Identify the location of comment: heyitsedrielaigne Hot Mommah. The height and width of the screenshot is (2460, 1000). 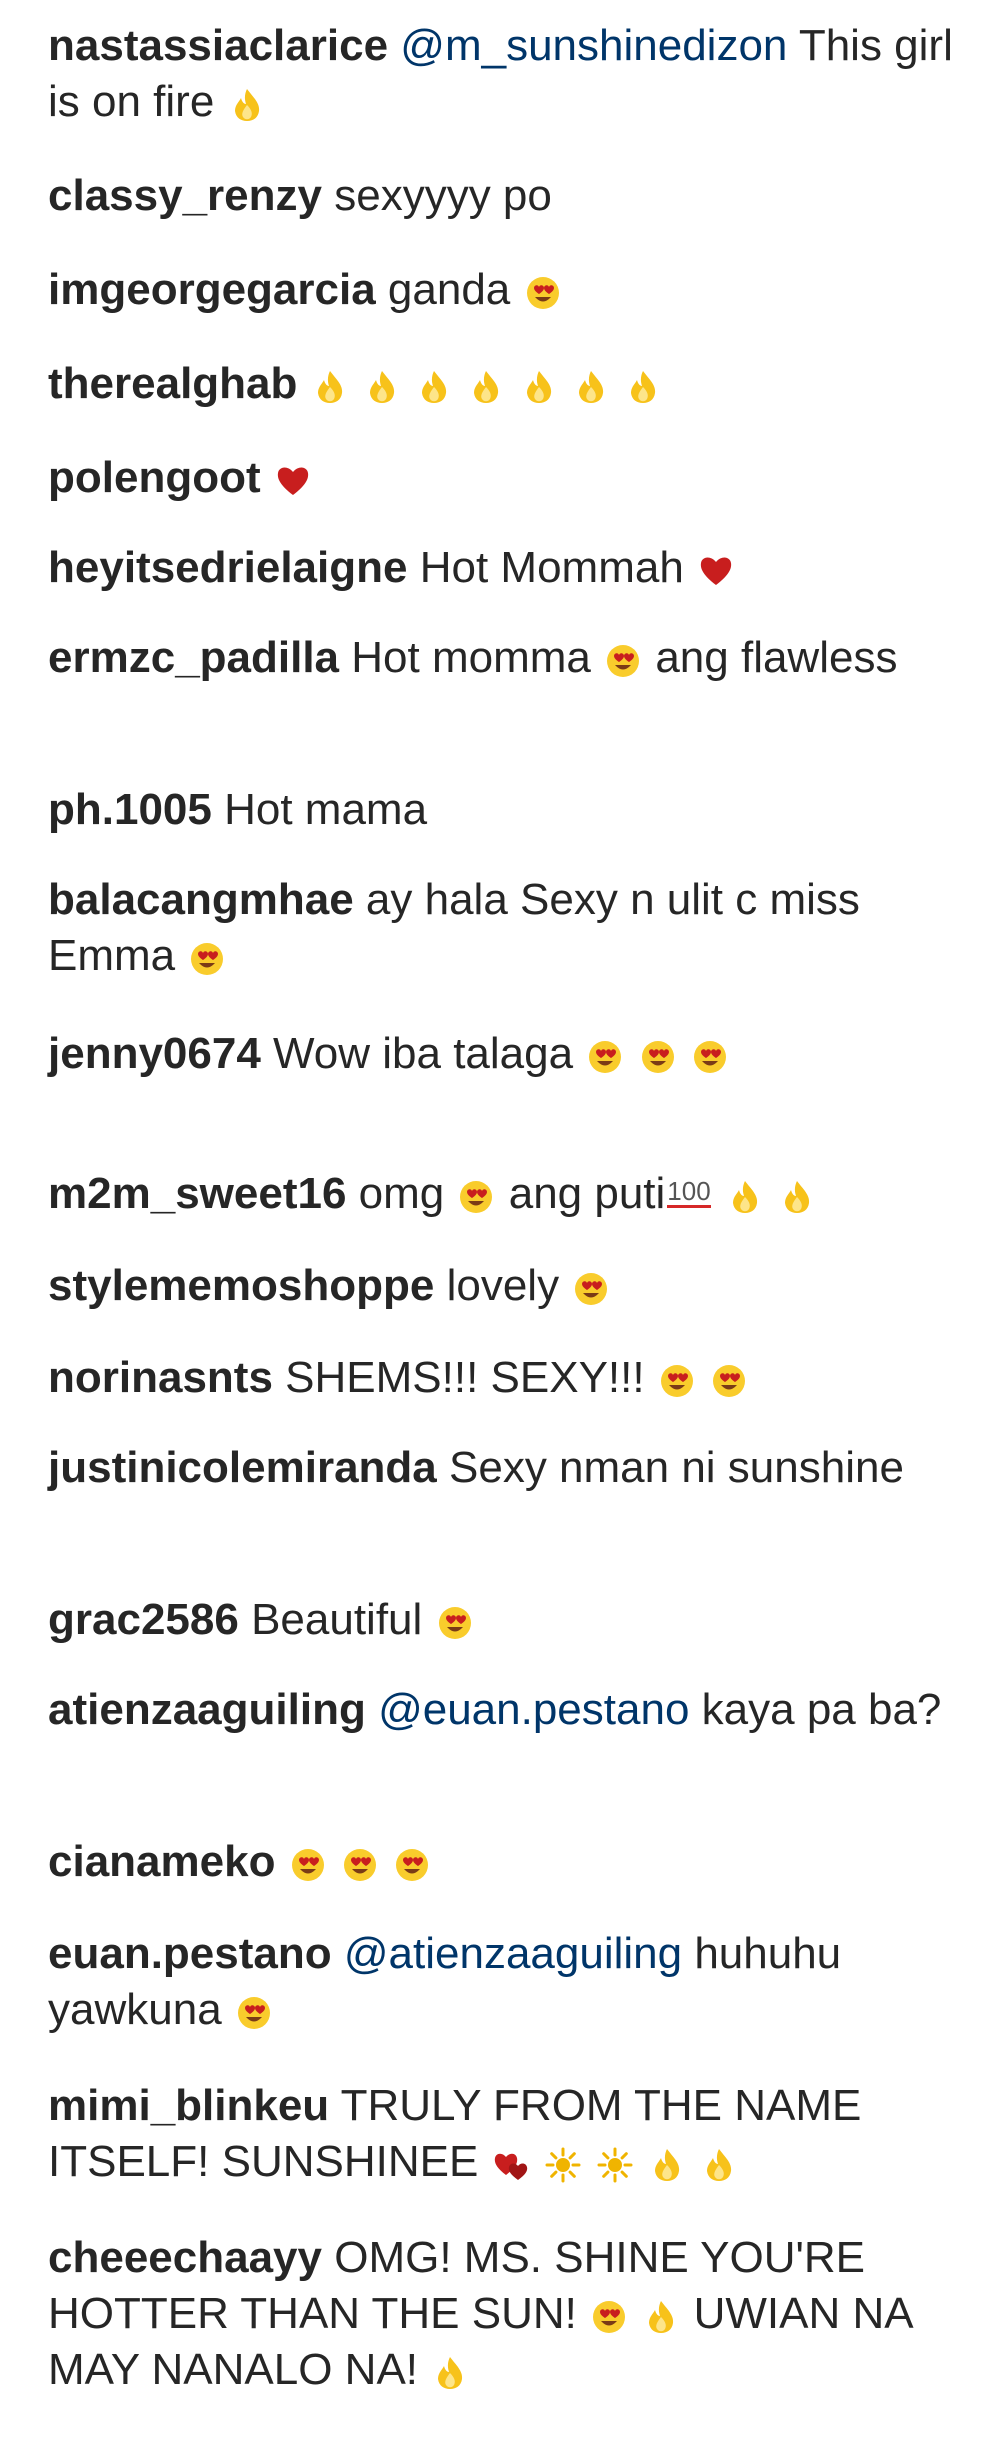
(513, 568).